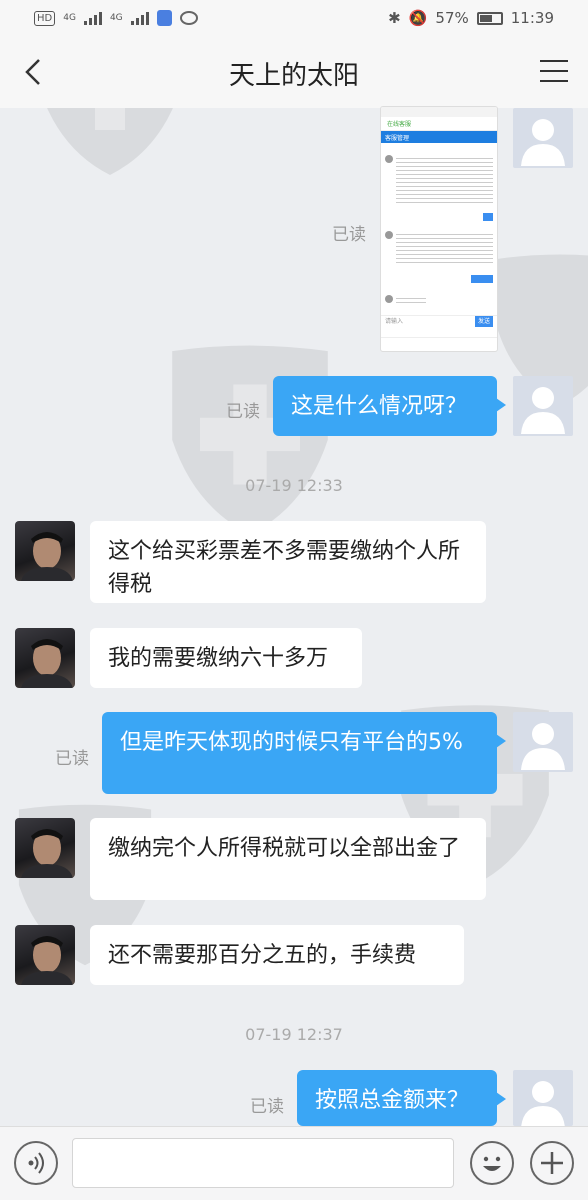  What do you see at coordinates (250, 440) in the screenshot?
I see `watermark-shield` at bounding box center [250, 440].